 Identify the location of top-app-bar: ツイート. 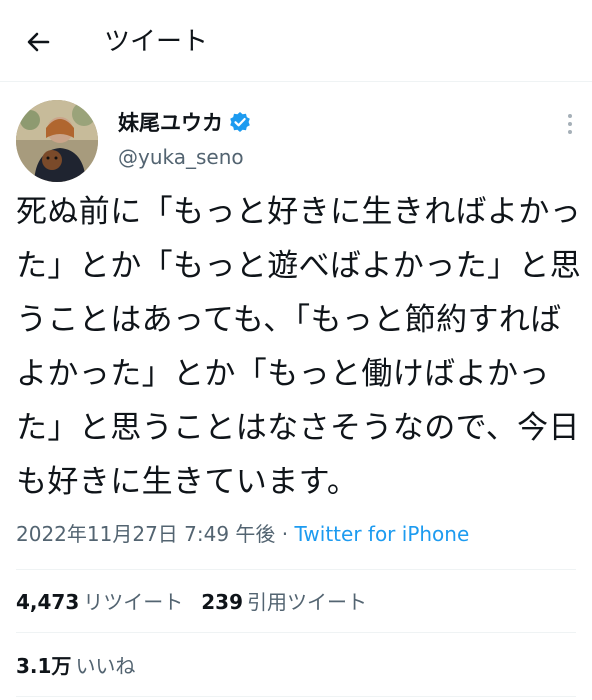
(296, 41).